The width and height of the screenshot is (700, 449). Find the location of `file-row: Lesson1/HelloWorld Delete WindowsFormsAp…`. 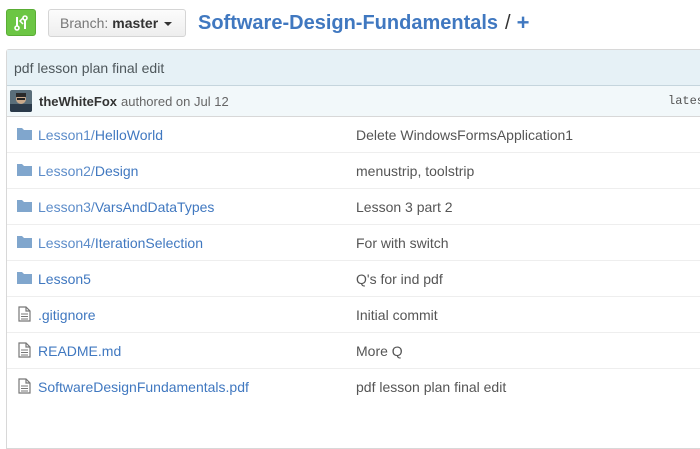

file-row: Lesson1/HelloWorld Delete WindowsFormsAp… is located at coordinates (353, 134).